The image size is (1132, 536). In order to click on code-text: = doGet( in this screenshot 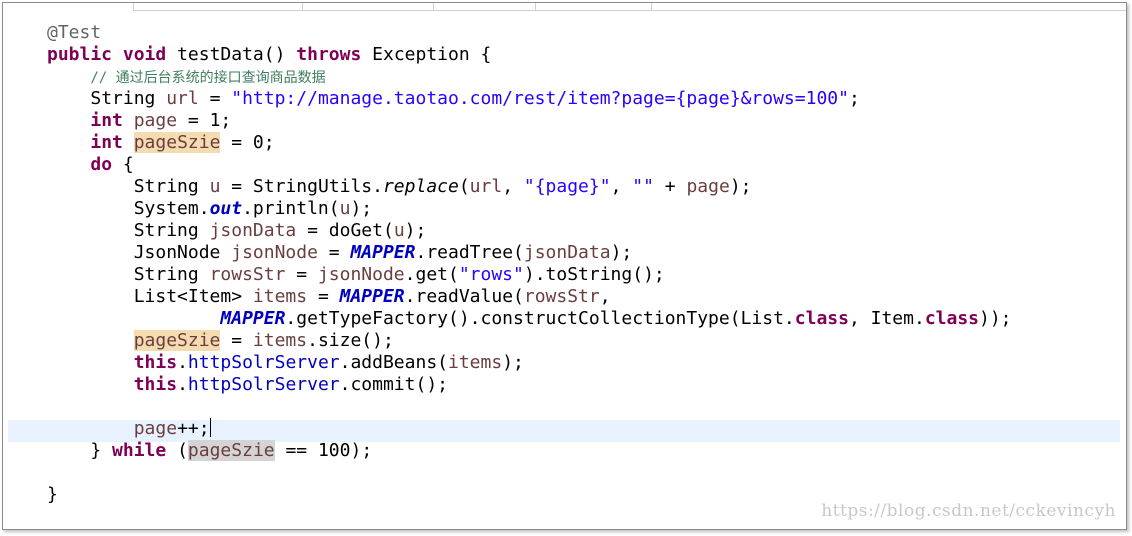, I will do `click(345, 230)`.